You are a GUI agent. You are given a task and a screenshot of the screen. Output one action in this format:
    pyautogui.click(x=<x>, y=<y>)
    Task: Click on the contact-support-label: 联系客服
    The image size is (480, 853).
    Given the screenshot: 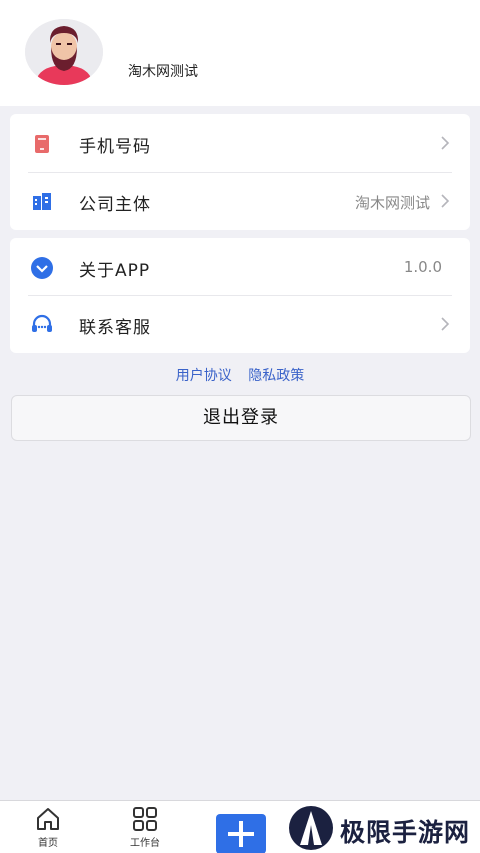 What is the action you would take?
    pyautogui.click(x=115, y=328)
    